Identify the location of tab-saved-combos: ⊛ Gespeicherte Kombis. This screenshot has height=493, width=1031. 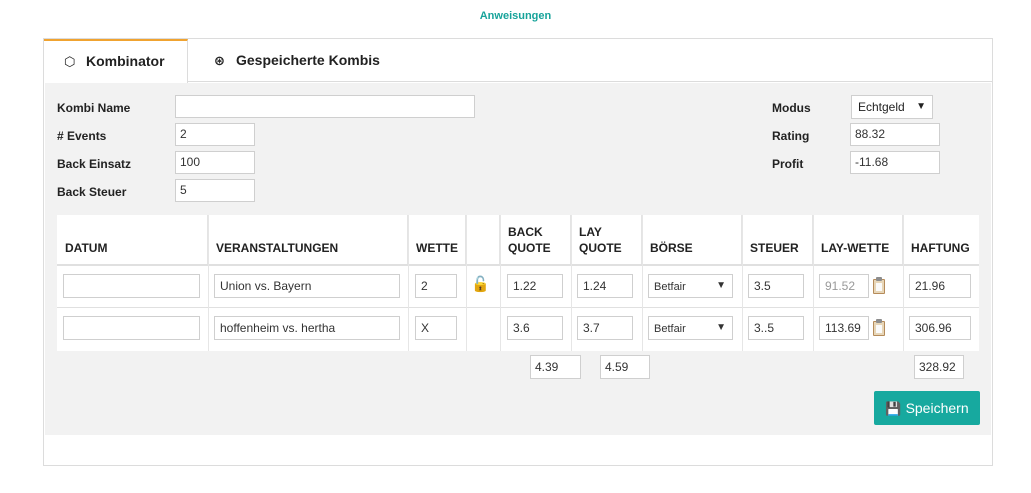
(297, 60).